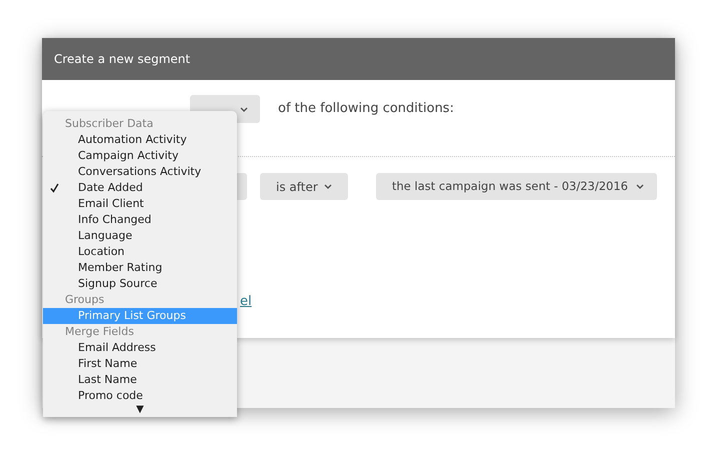 The height and width of the screenshot is (455, 717). I want to click on menu-group-label: Groups, so click(84, 299).